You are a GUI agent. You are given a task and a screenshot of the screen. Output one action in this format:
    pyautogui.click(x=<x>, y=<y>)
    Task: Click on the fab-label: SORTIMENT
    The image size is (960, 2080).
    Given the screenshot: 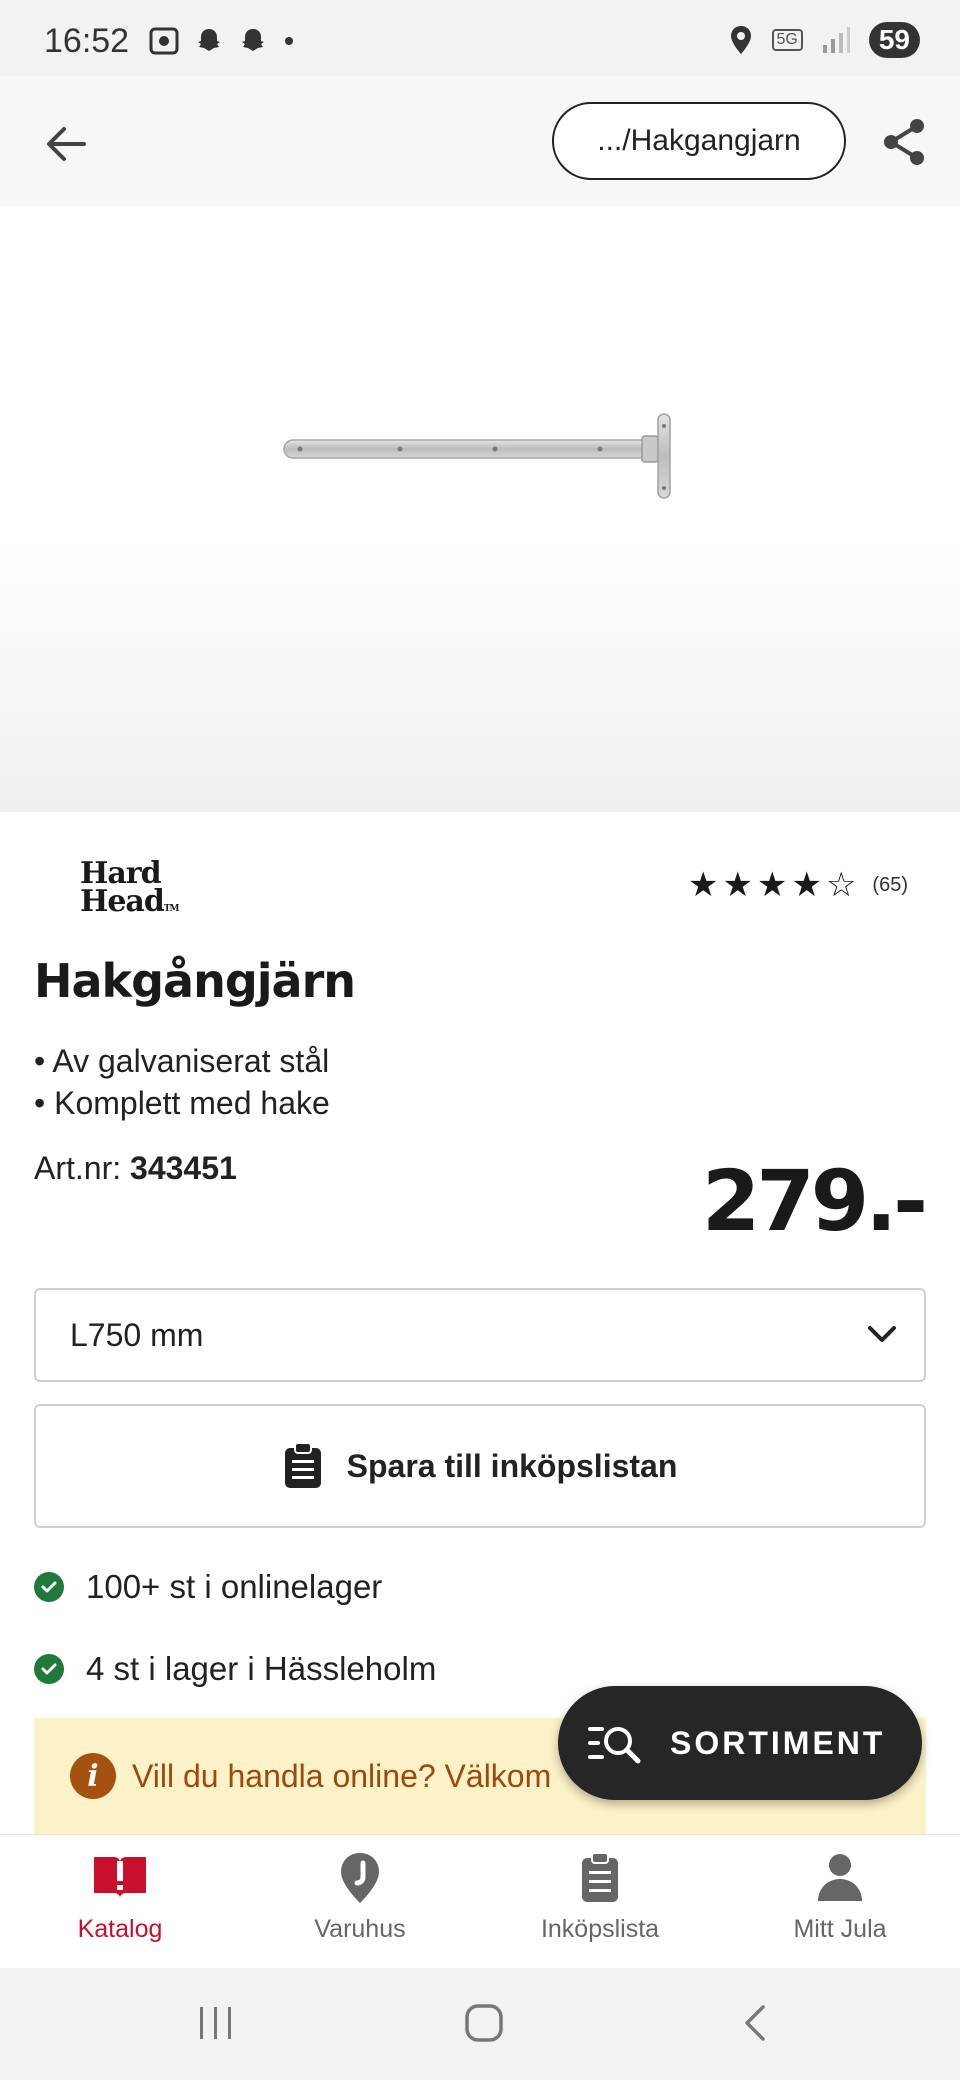 What is the action you would take?
    pyautogui.click(x=778, y=1742)
    